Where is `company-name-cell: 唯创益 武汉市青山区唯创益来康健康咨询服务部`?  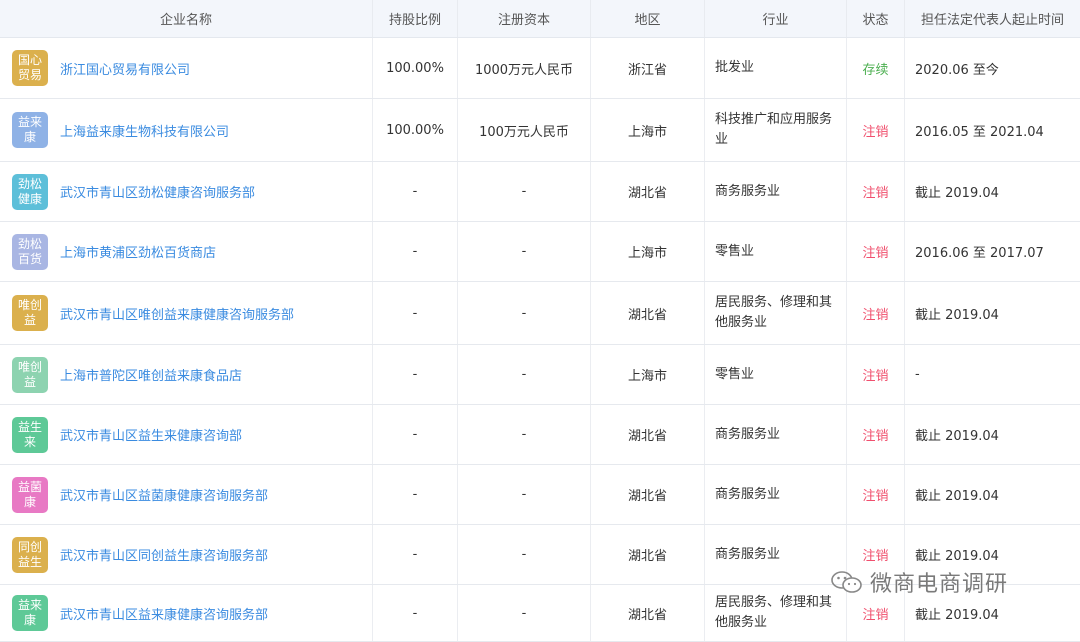 company-name-cell: 唯创益 武汉市青山区唯创益来康健康咨询服务部 is located at coordinates (186, 313).